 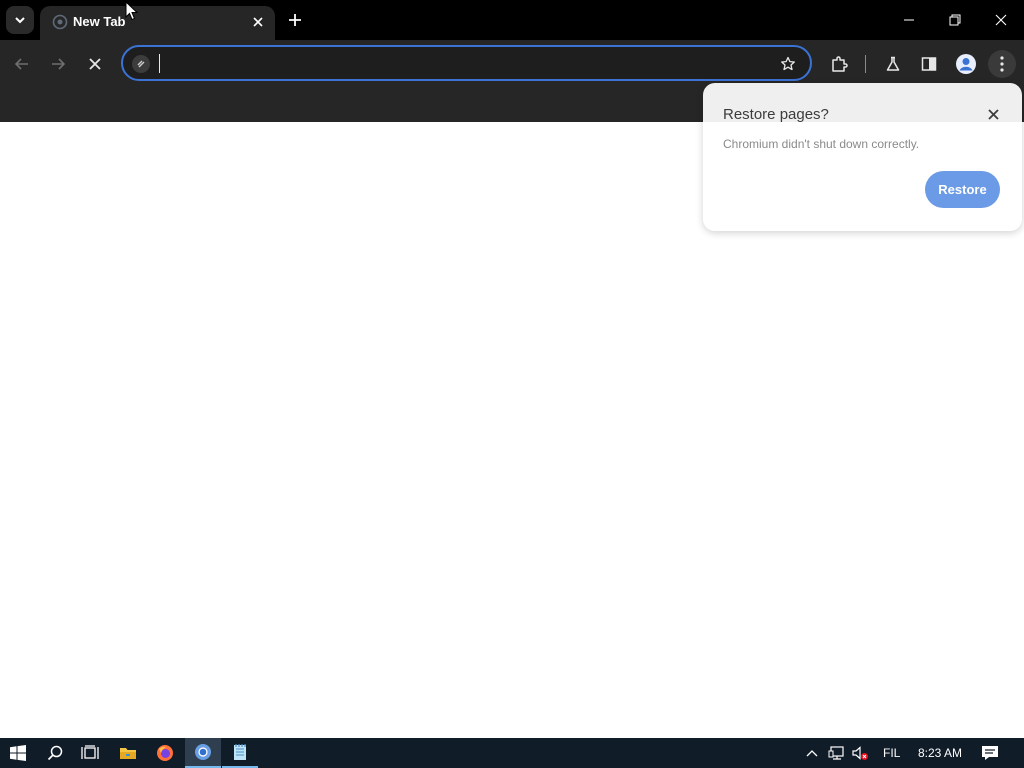 I want to click on task-view-button, so click(x=90, y=753).